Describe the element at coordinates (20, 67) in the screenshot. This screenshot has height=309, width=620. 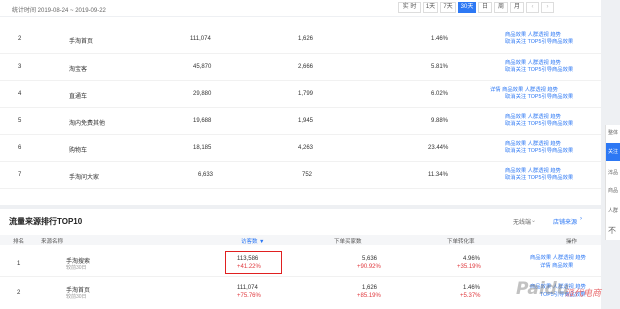
I see `rank-cell: 3` at that location.